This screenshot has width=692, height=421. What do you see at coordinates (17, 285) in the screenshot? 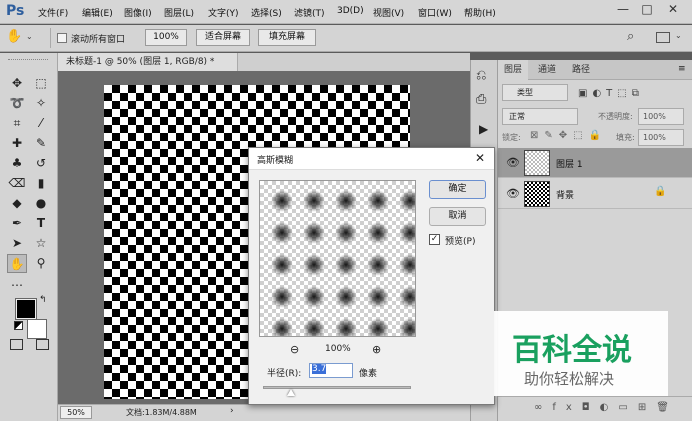
I see `more-tools-icon: ⋯` at bounding box center [17, 285].